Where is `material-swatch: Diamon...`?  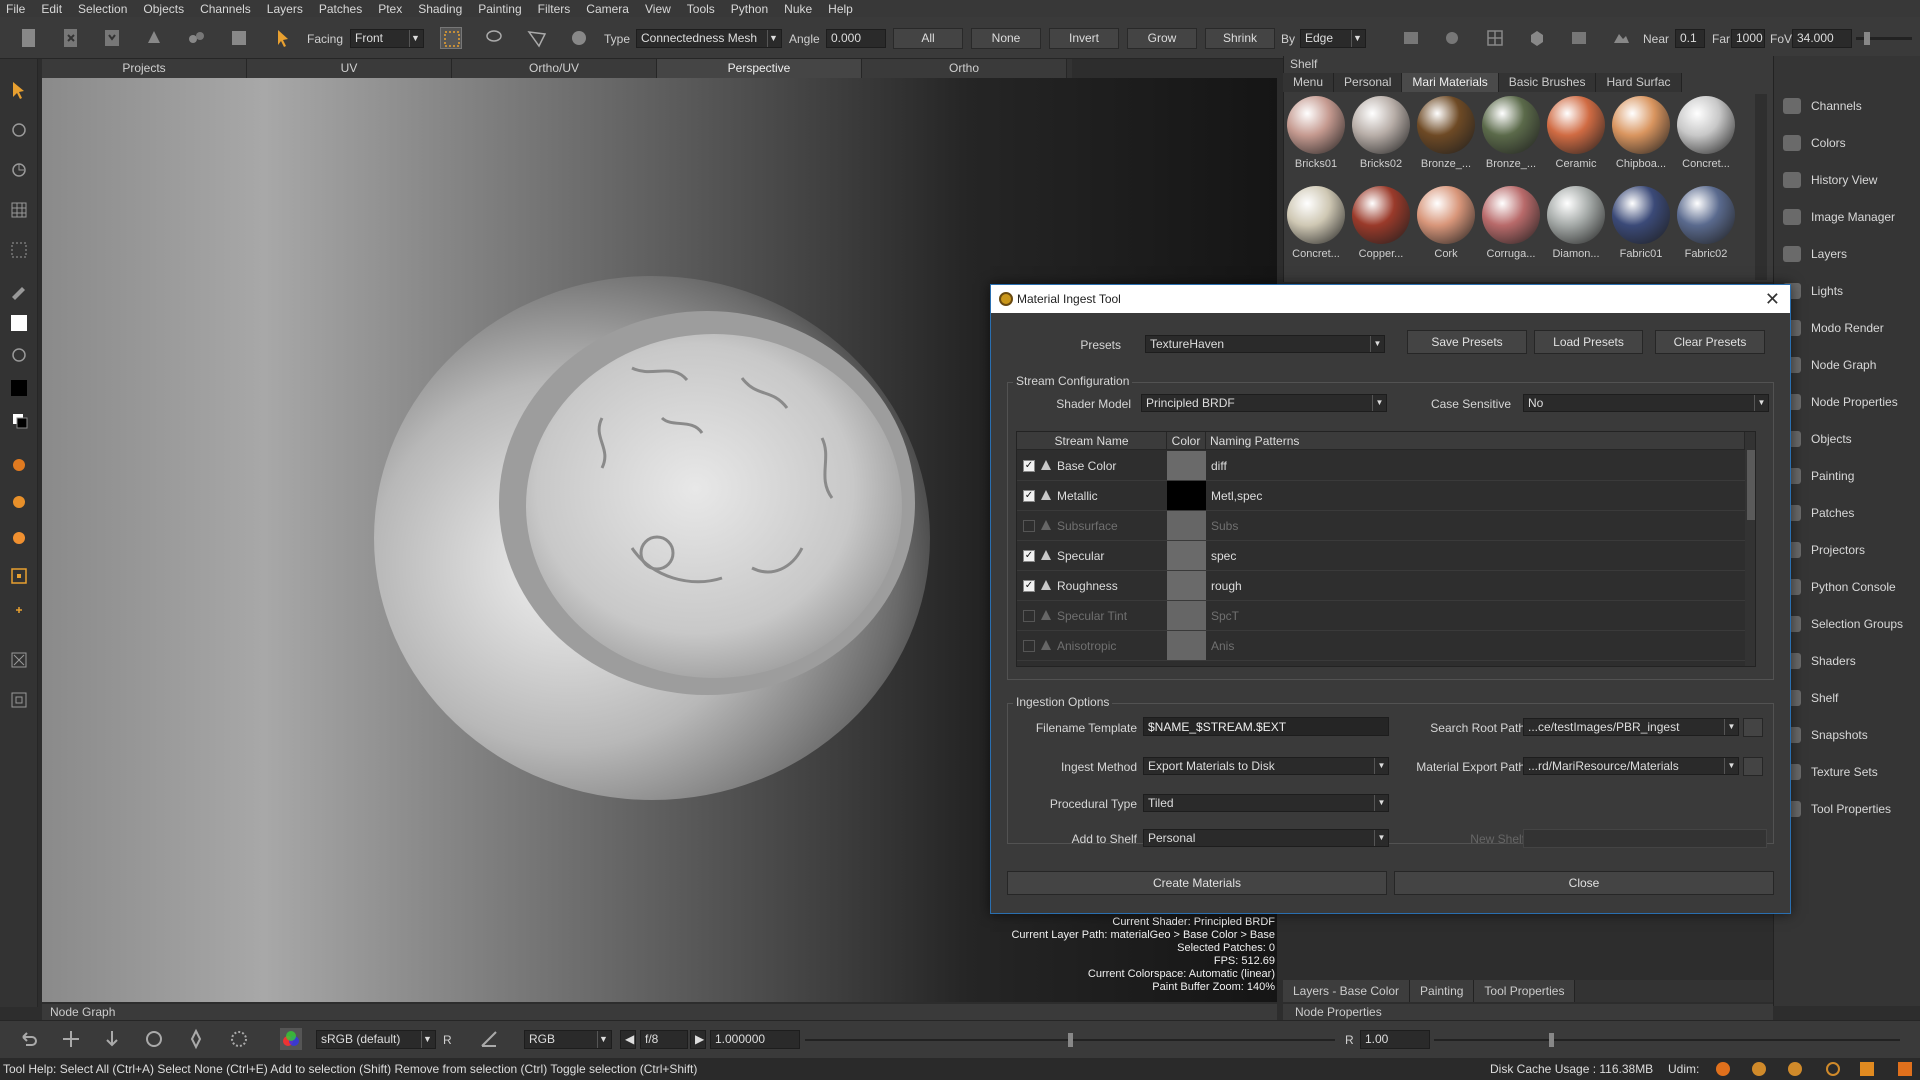
material-swatch: Diamon... is located at coordinates (1576, 223).